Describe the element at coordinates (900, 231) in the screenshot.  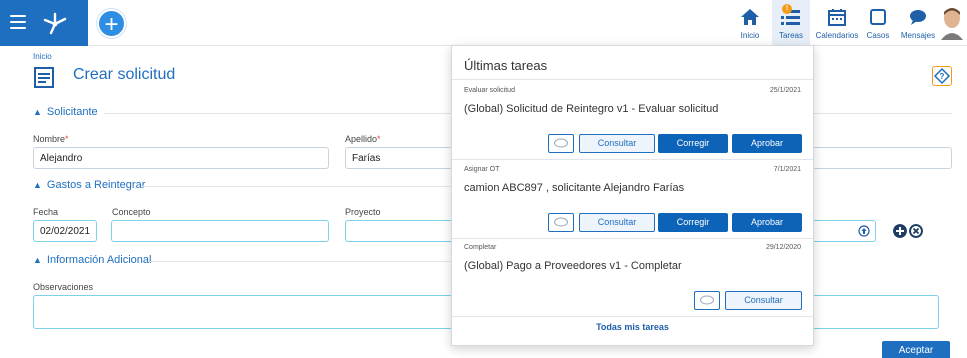
I see `add-row-icon` at that location.